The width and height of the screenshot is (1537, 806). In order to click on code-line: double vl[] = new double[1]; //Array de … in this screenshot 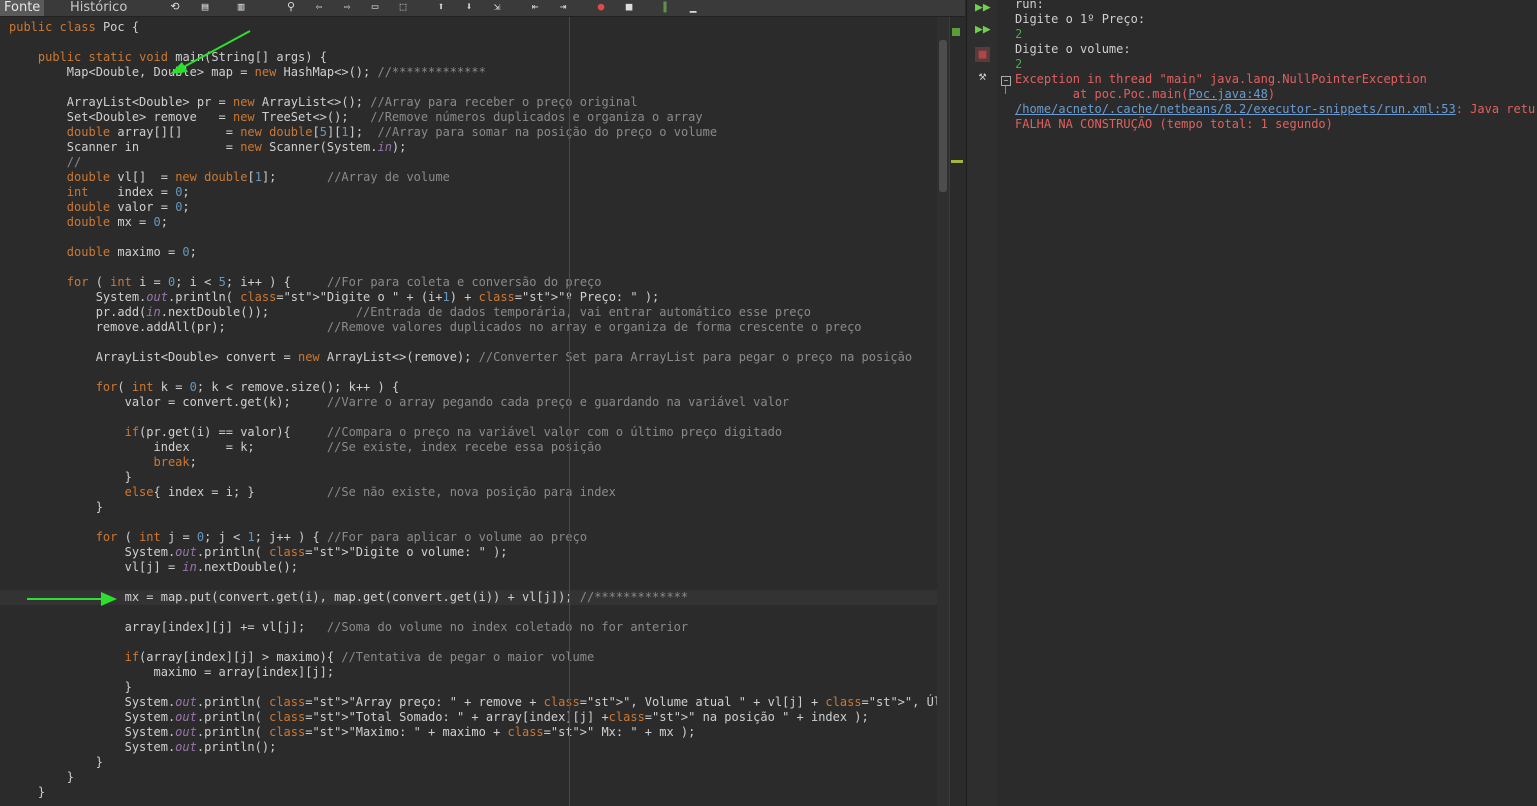, I will do `click(258, 177)`.